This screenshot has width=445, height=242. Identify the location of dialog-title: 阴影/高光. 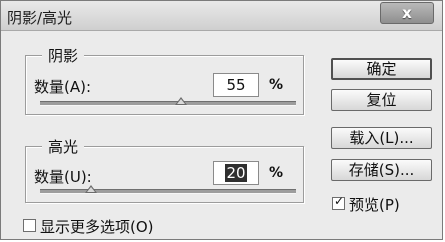
(40, 18).